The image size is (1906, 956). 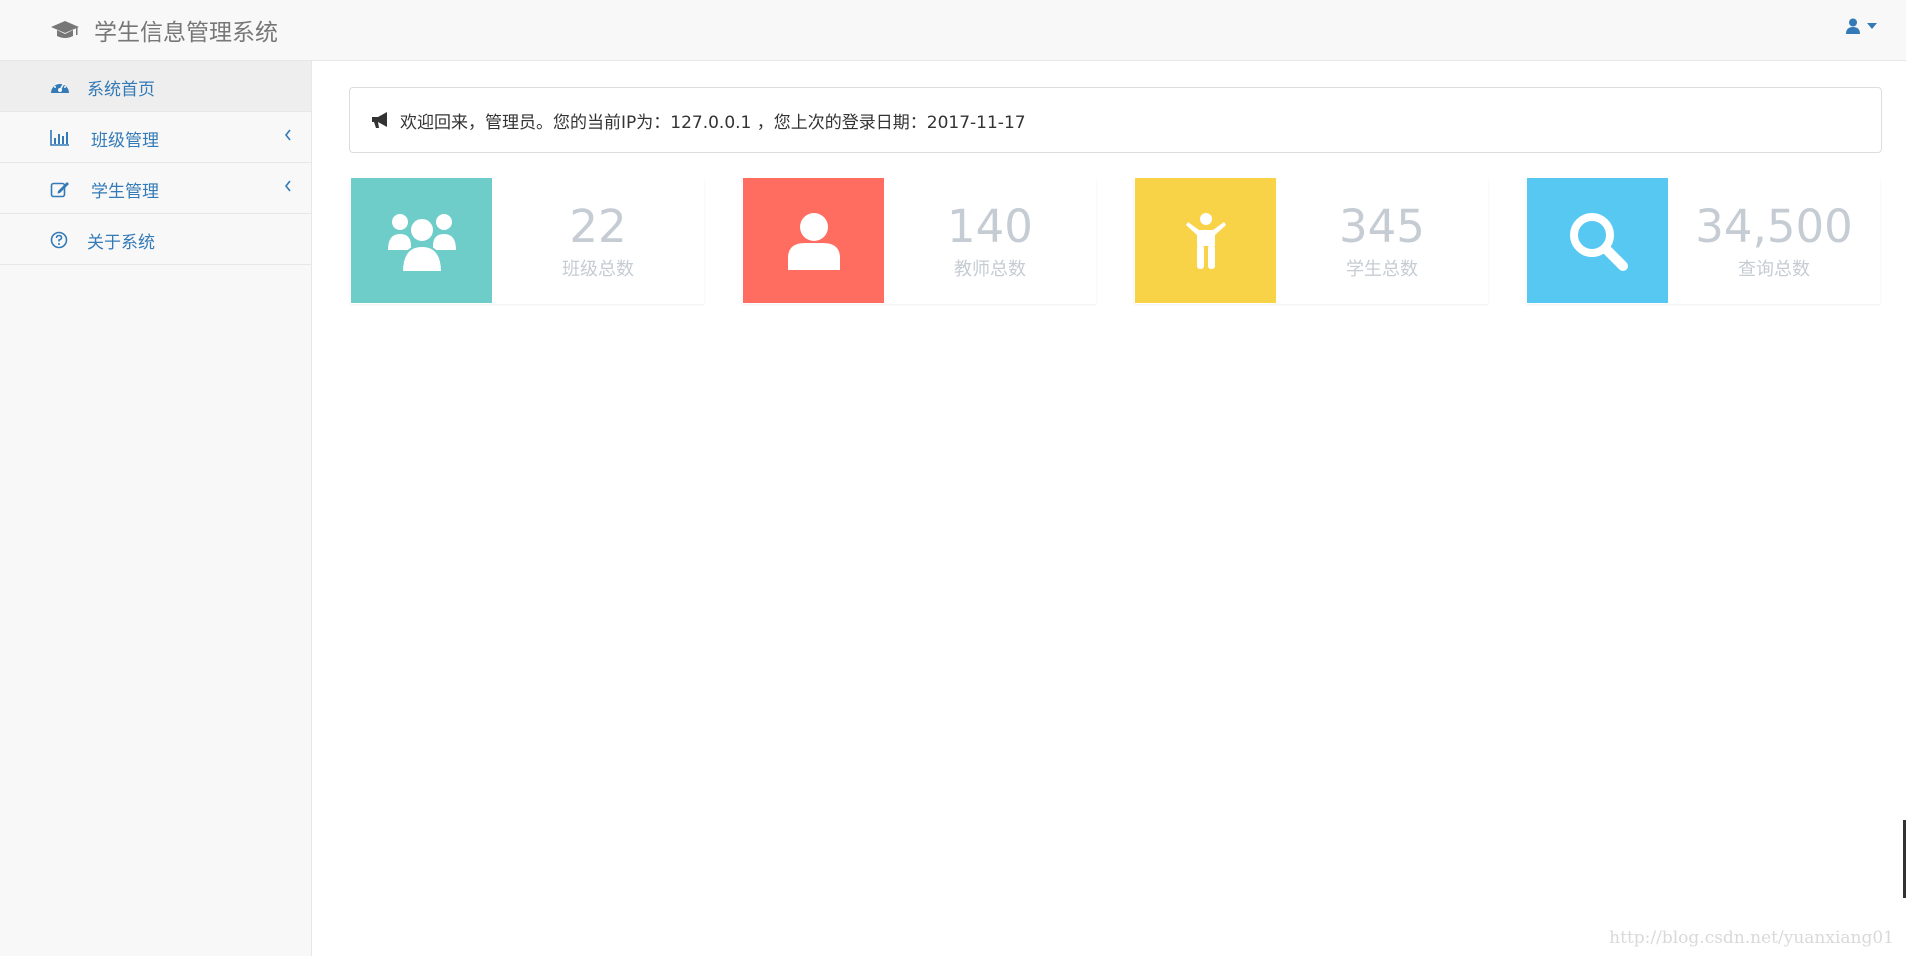 I want to click on user-dropdown-toggle, so click(x=1862, y=26).